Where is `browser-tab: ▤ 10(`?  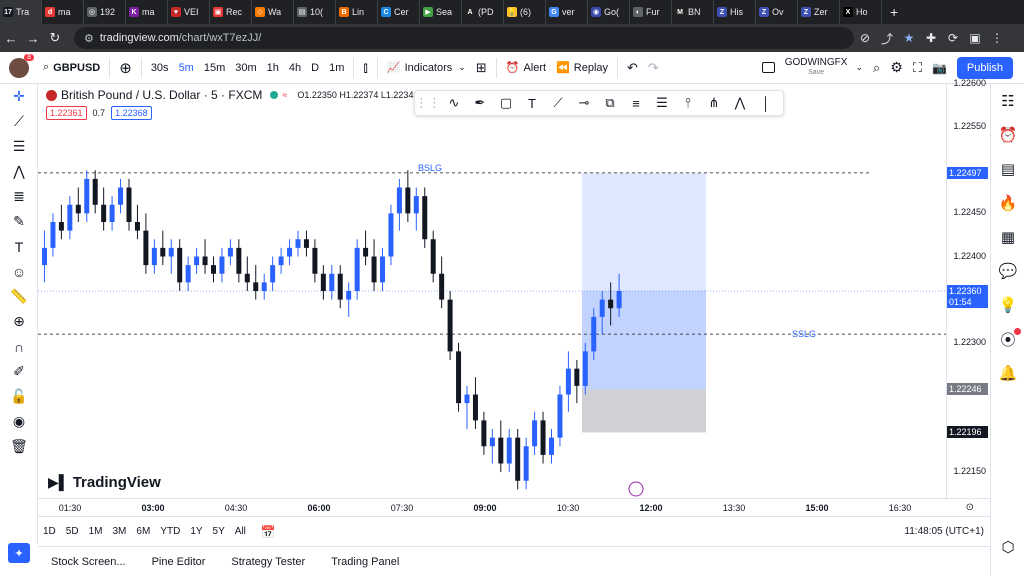 browser-tab: ▤ 10( is located at coordinates (315, 12).